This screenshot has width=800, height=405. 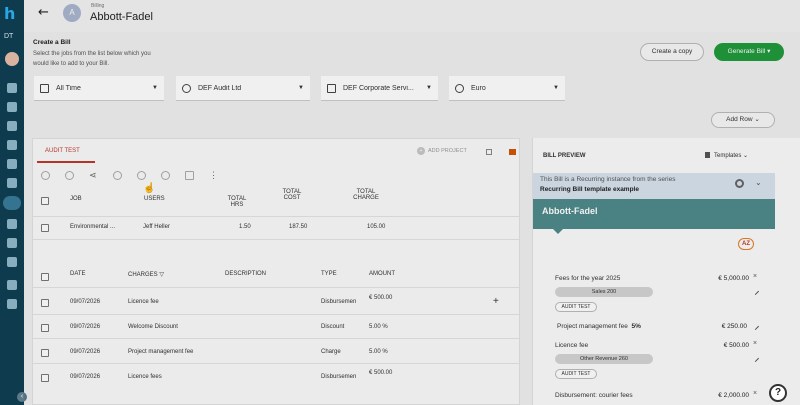 What do you see at coordinates (329, 274) in the screenshot?
I see `col-type: TYPE` at bounding box center [329, 274].